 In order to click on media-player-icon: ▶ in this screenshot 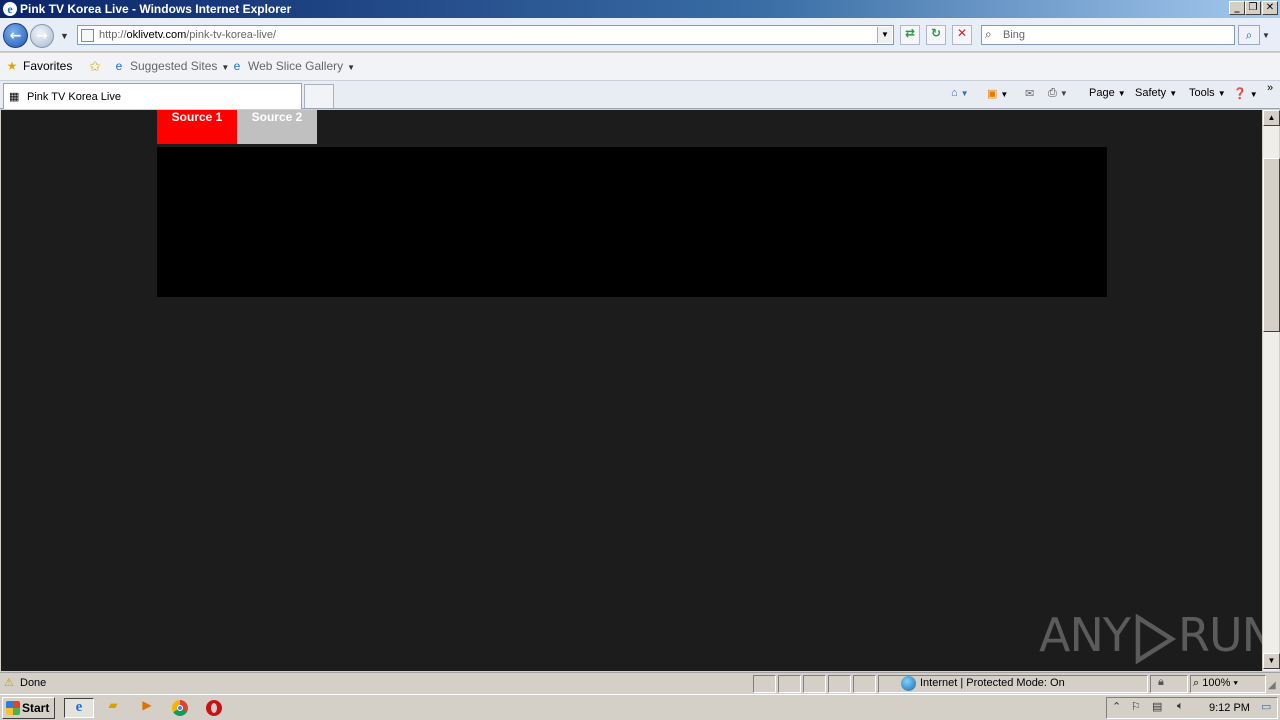, I will do `click(147, 708)`.